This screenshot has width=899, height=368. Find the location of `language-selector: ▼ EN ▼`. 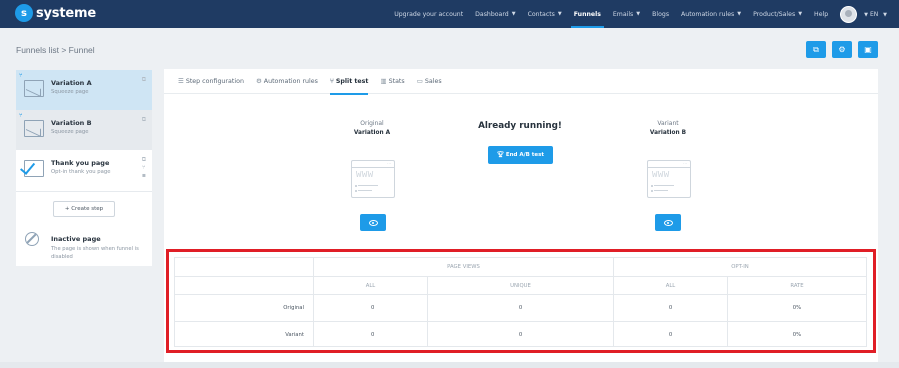

language-selector: ▼ EN ▼ is located at coordinates (874, 14).